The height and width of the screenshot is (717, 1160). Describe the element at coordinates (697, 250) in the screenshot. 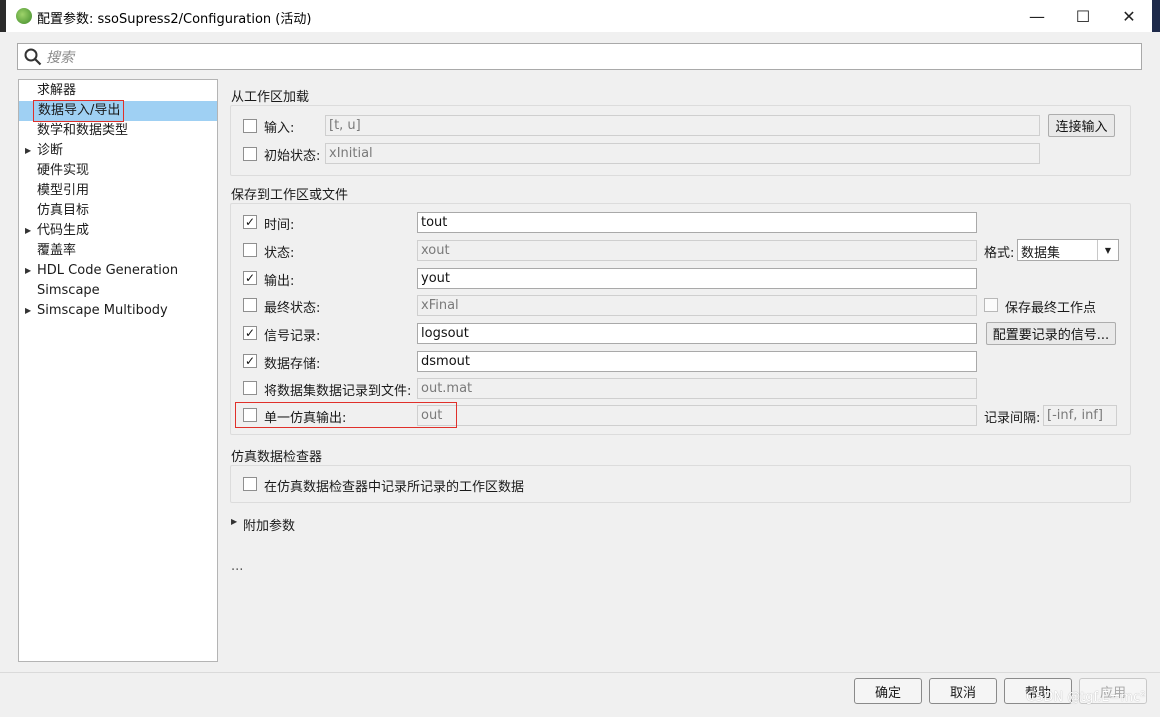

I see `states-field: xout` at that location.